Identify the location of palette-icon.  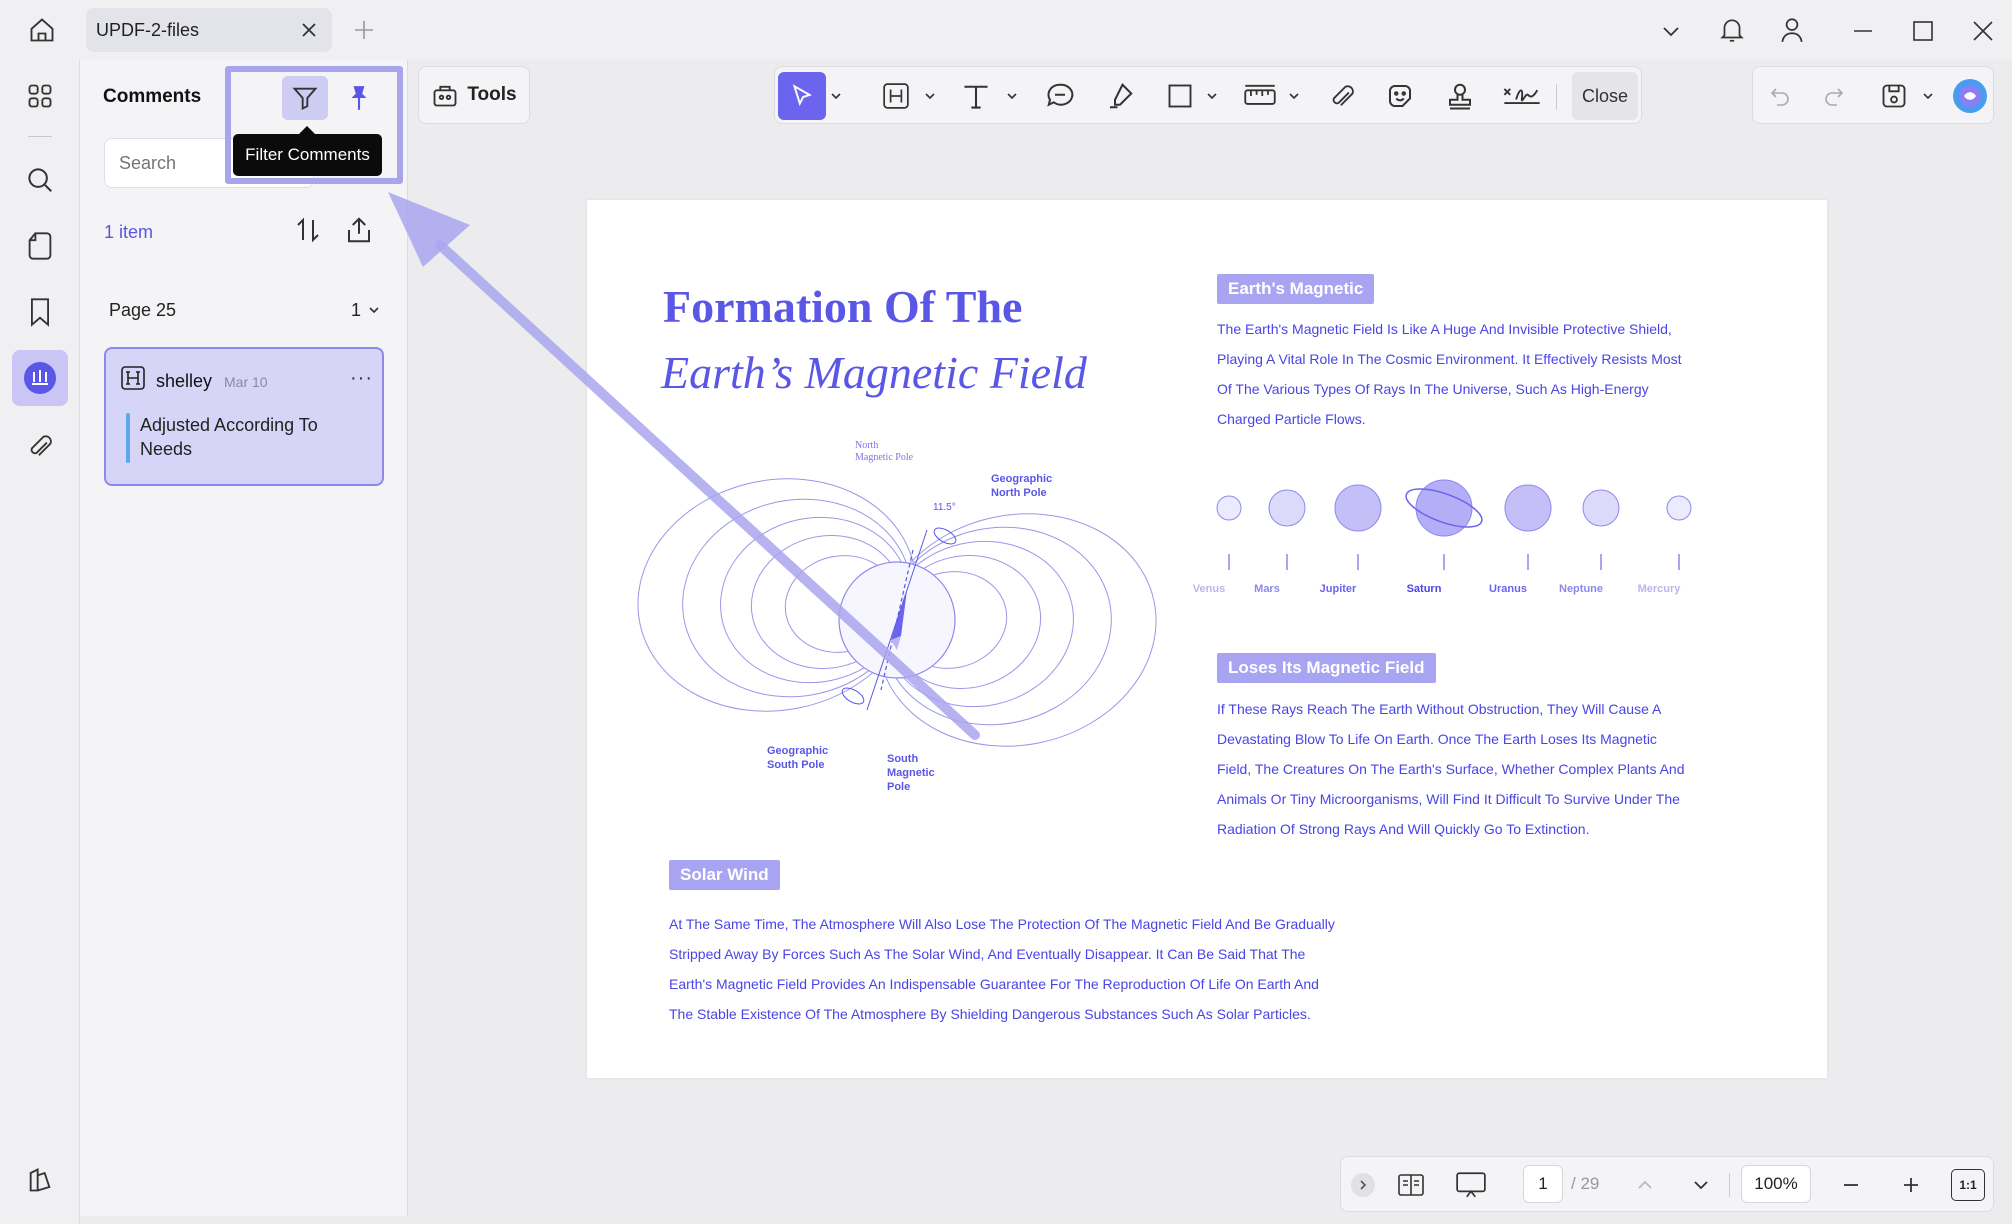
(40, 1179).